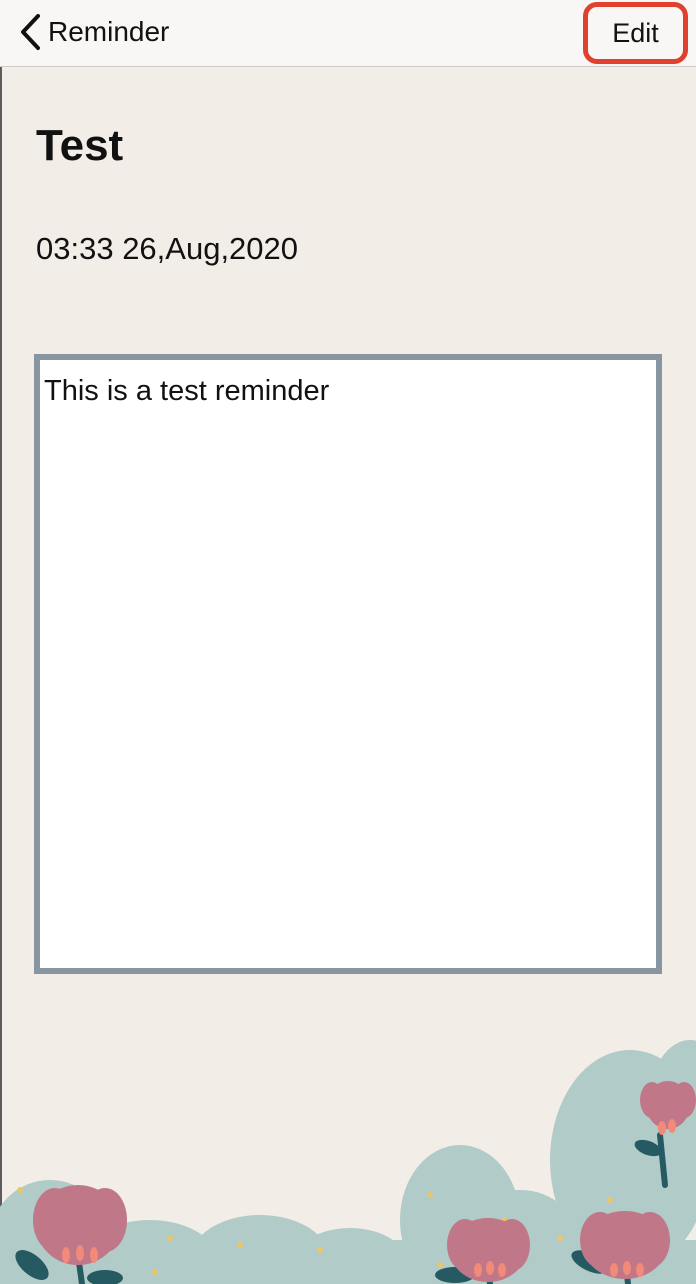  What do you see at coordinates (348, 33) in the screenshot?
I see `navigation-bar: Reminder Edit` at bounding box center [348, 33].